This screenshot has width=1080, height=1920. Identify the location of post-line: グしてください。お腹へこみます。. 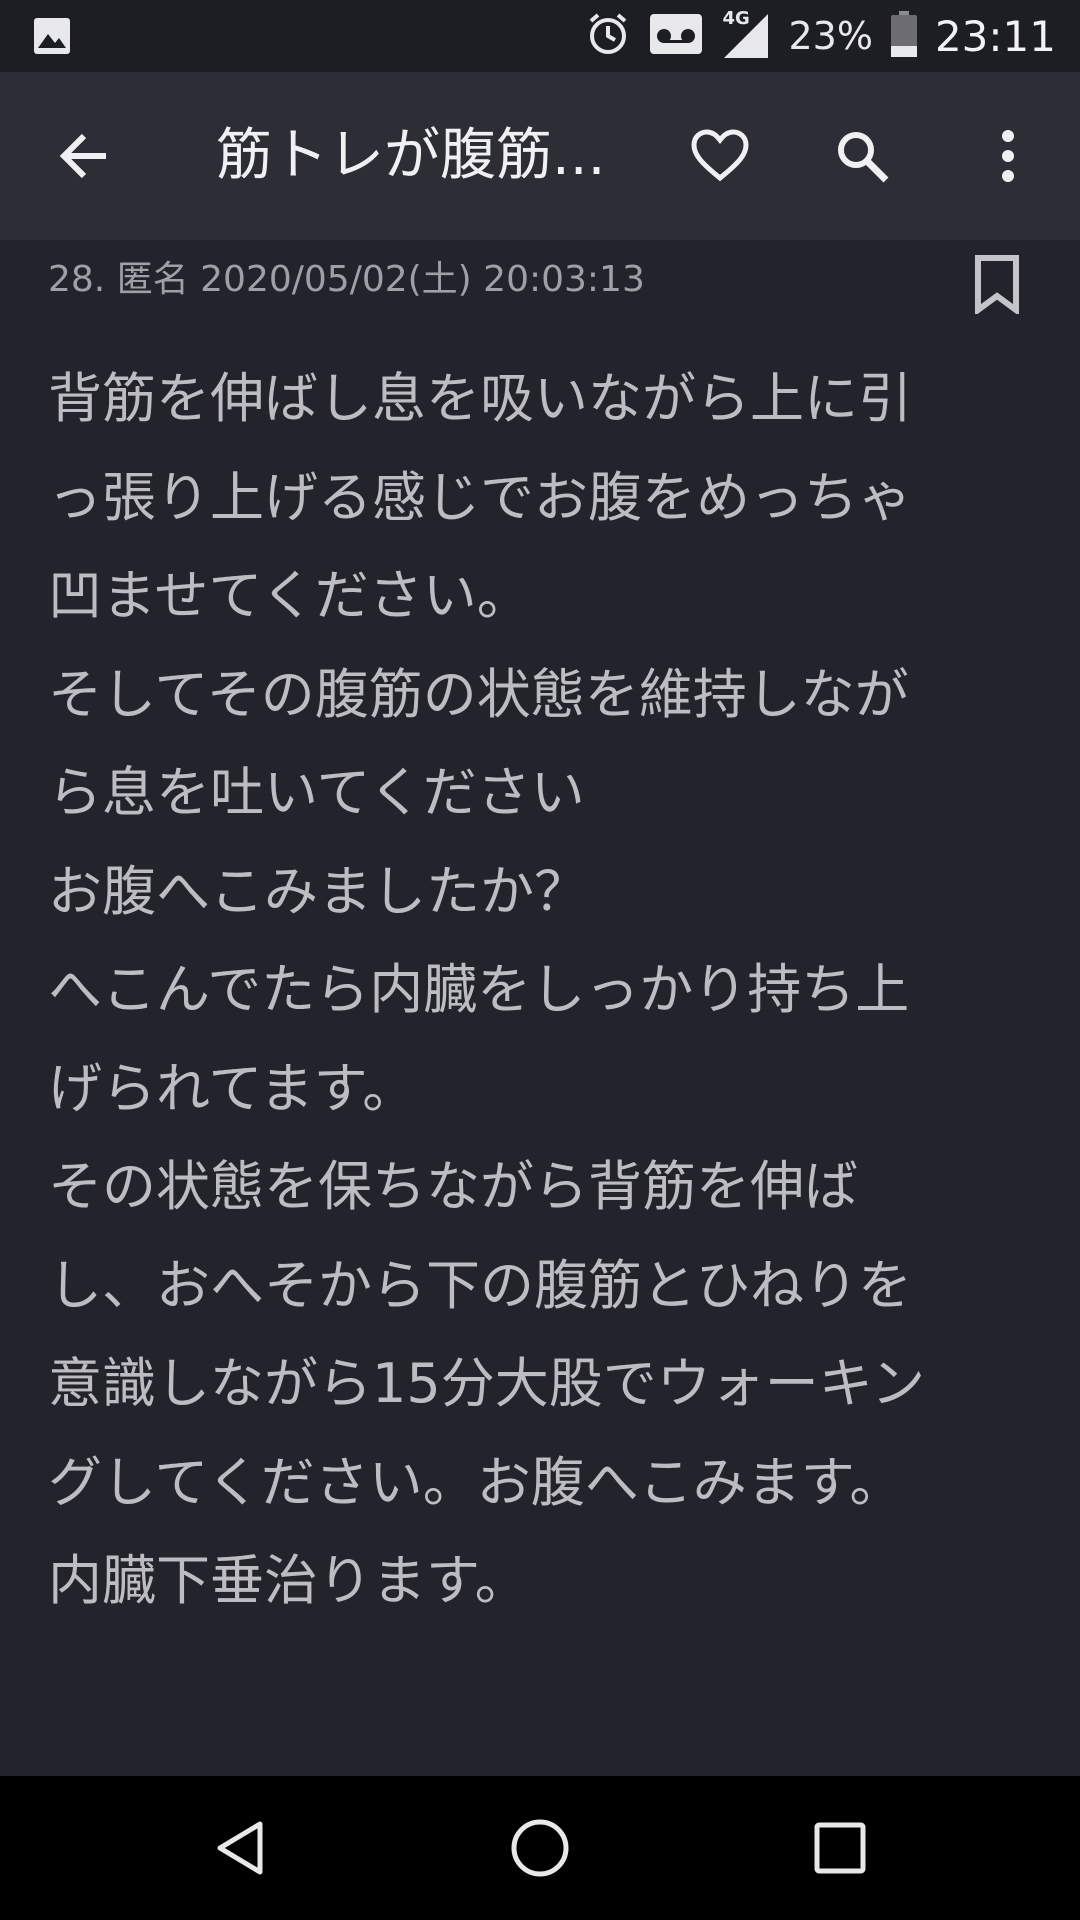
(476, 1482).